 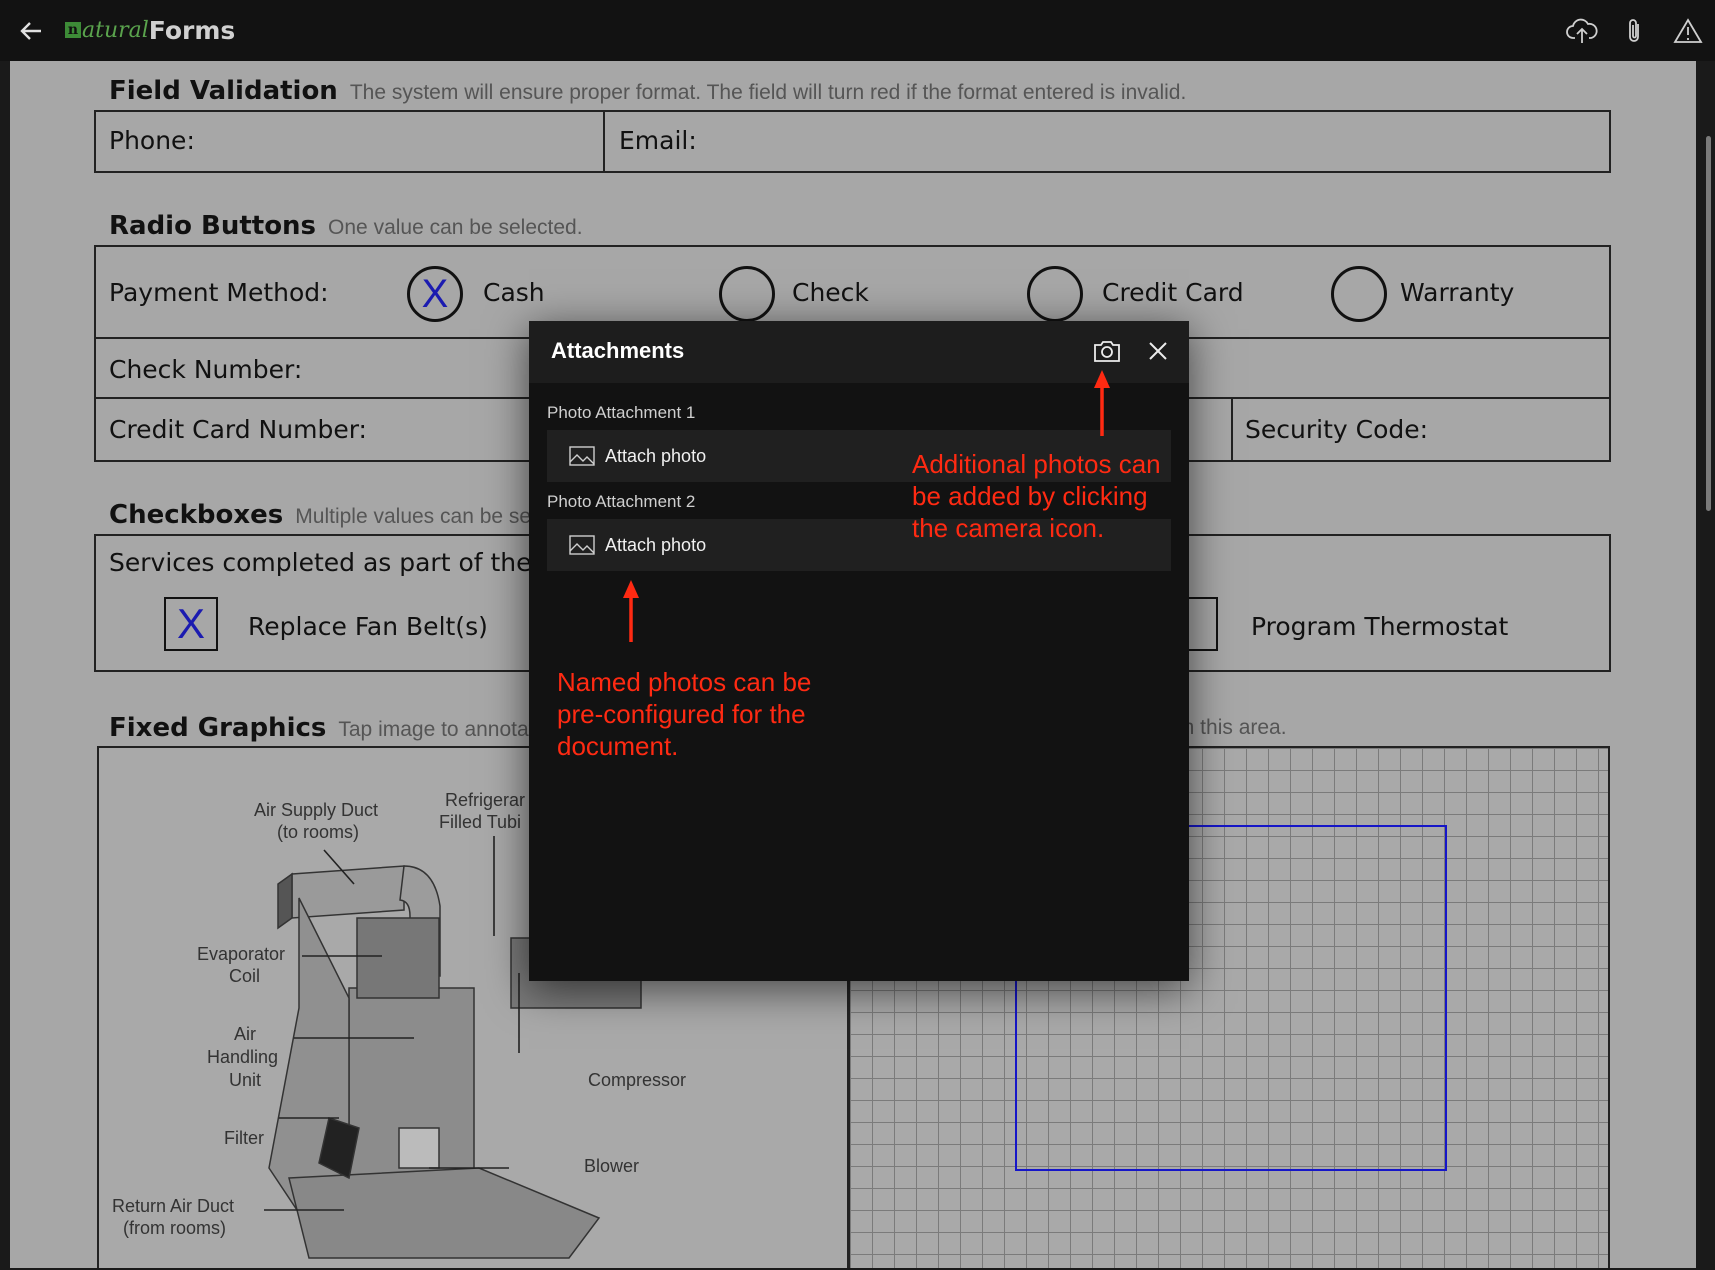 What do you see at coordinates (174, 1228) in the screenshot?
I see `label-return-air-sub: (from rooms)` at bounding box center [174, 1228].